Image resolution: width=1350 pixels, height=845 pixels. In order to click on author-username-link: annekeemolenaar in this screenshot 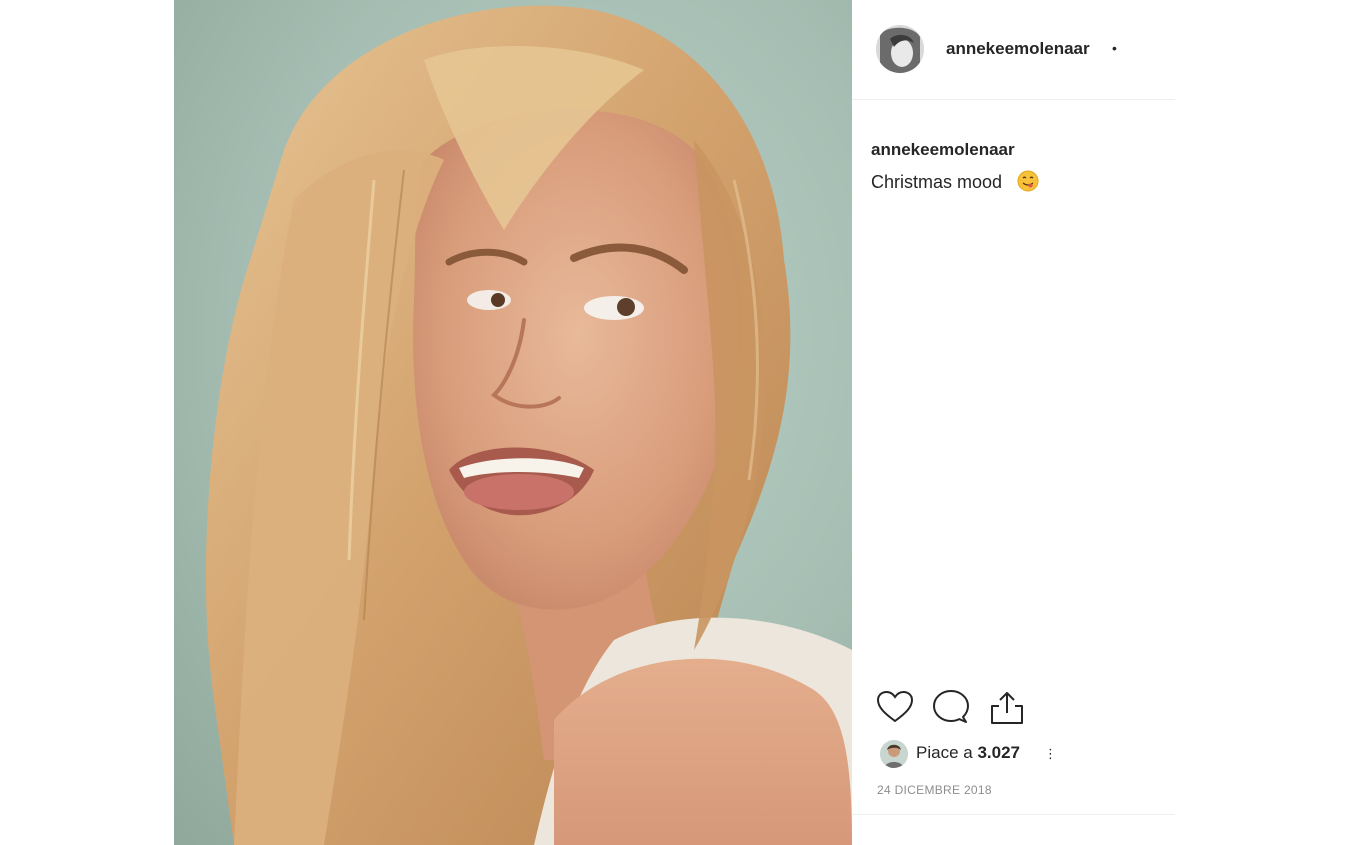, I will do `click(1018, 49)`.